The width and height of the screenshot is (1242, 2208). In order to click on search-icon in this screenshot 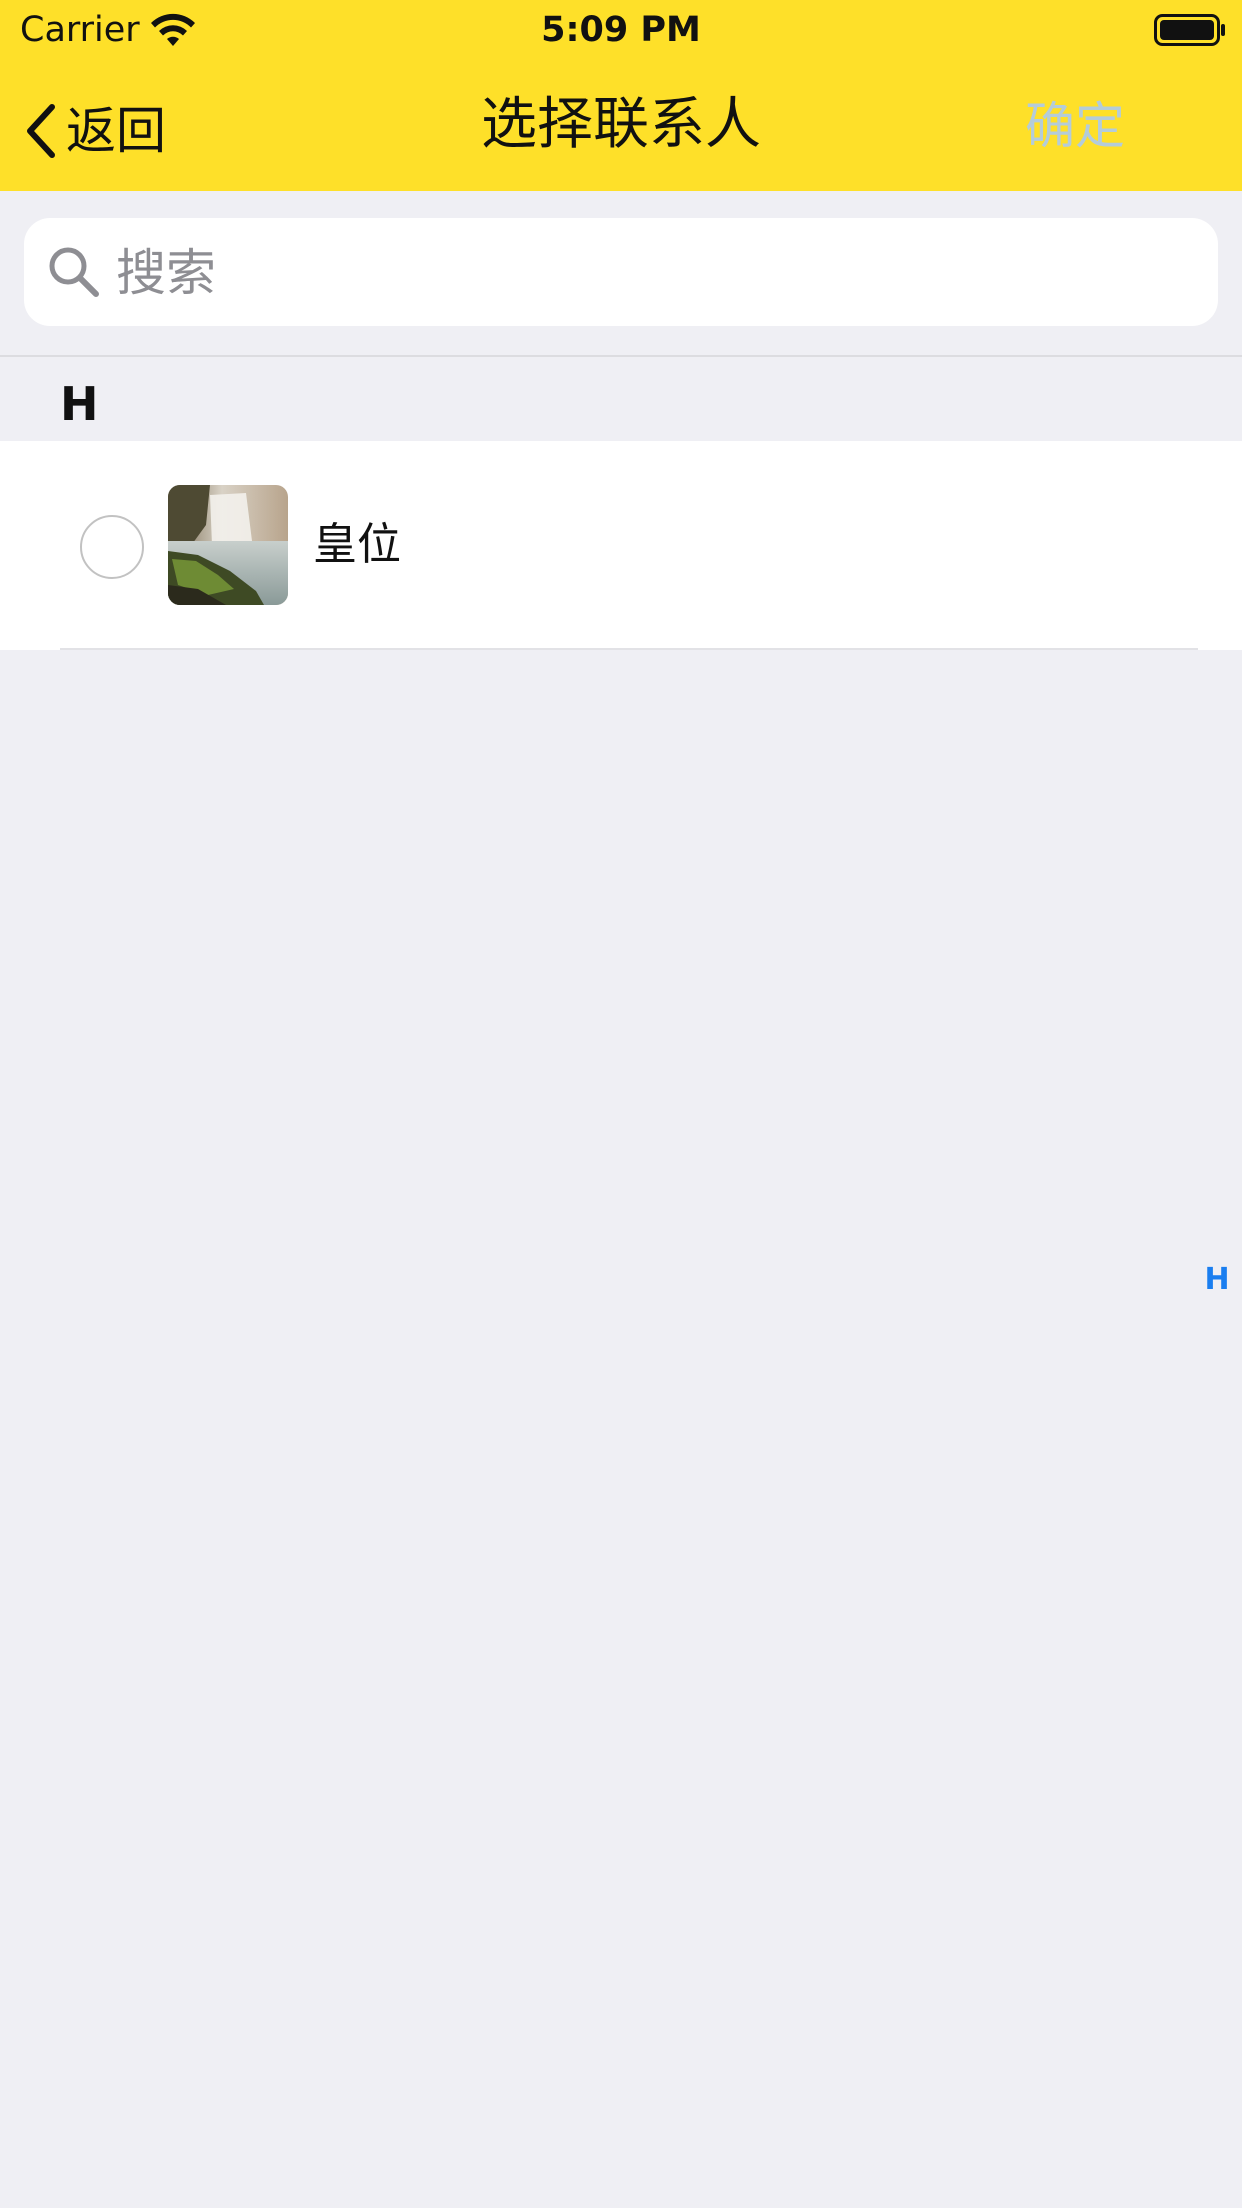, I will do `click(74, 272)`.